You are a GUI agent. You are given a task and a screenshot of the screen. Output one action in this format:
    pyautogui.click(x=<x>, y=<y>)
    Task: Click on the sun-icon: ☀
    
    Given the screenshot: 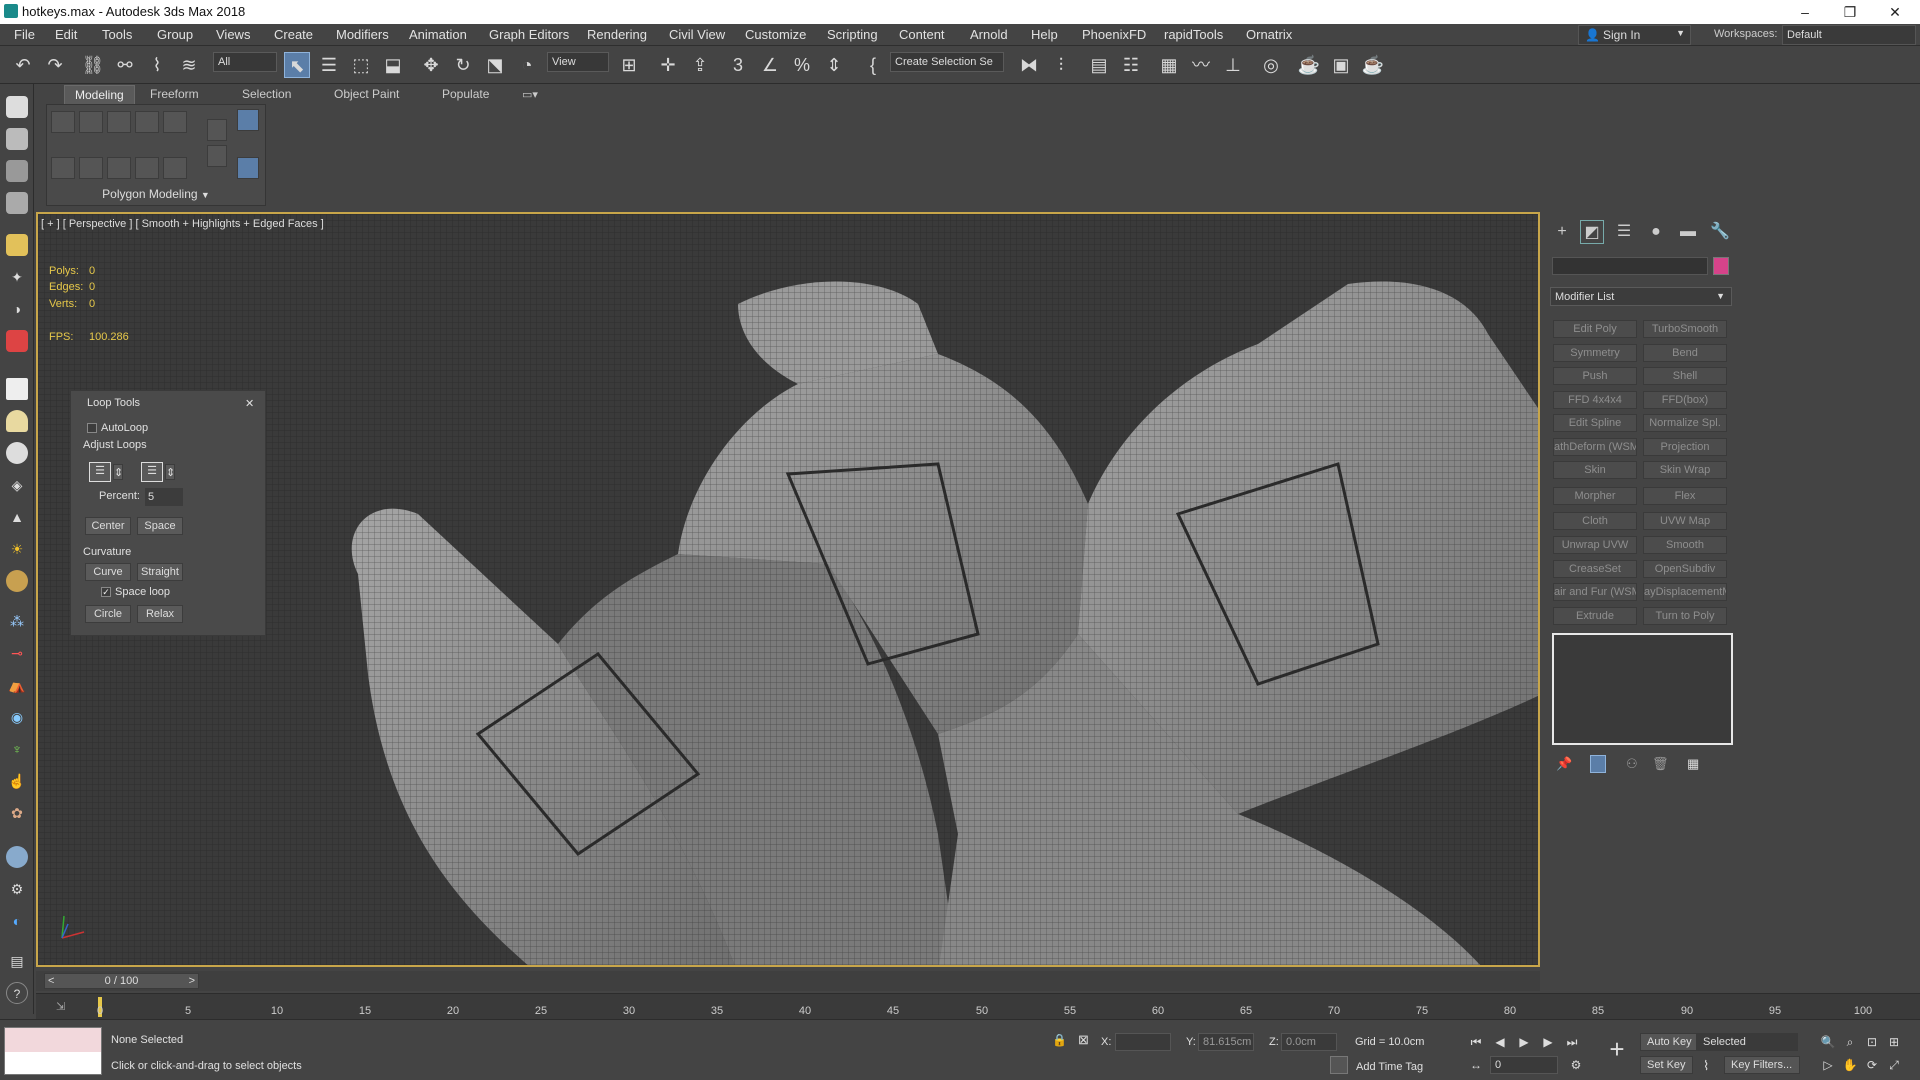 What is the action you would take?
    pyautogui.click(x=17, y=549)
    